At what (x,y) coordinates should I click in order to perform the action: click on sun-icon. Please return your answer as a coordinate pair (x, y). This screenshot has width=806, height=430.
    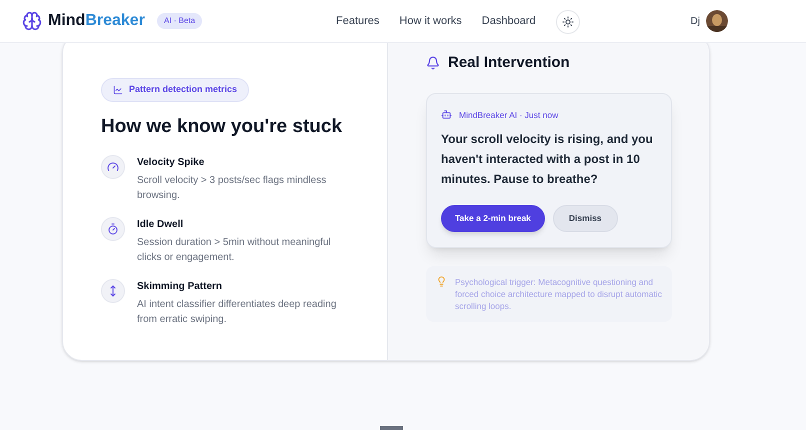
    Looking at the image, I should click on (568, 22).